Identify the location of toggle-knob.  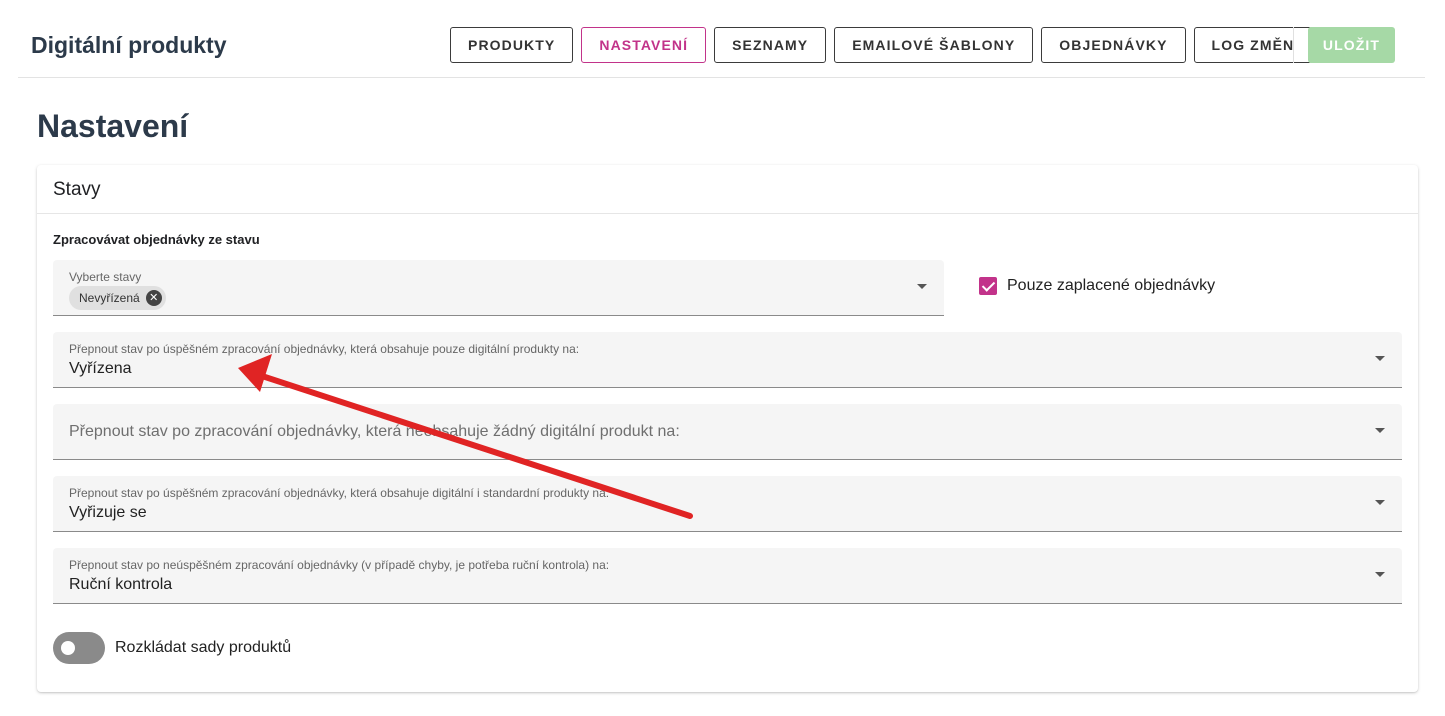
(68, 648).